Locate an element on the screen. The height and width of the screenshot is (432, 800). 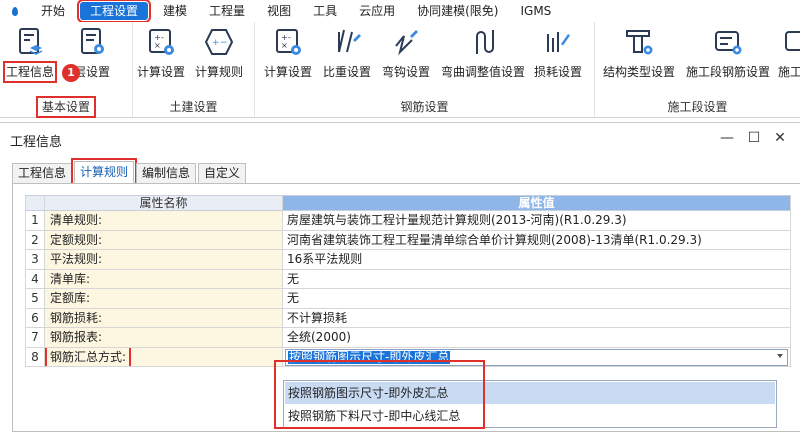
property-value: 16系平法规则 is located at coordinates (537, 259).